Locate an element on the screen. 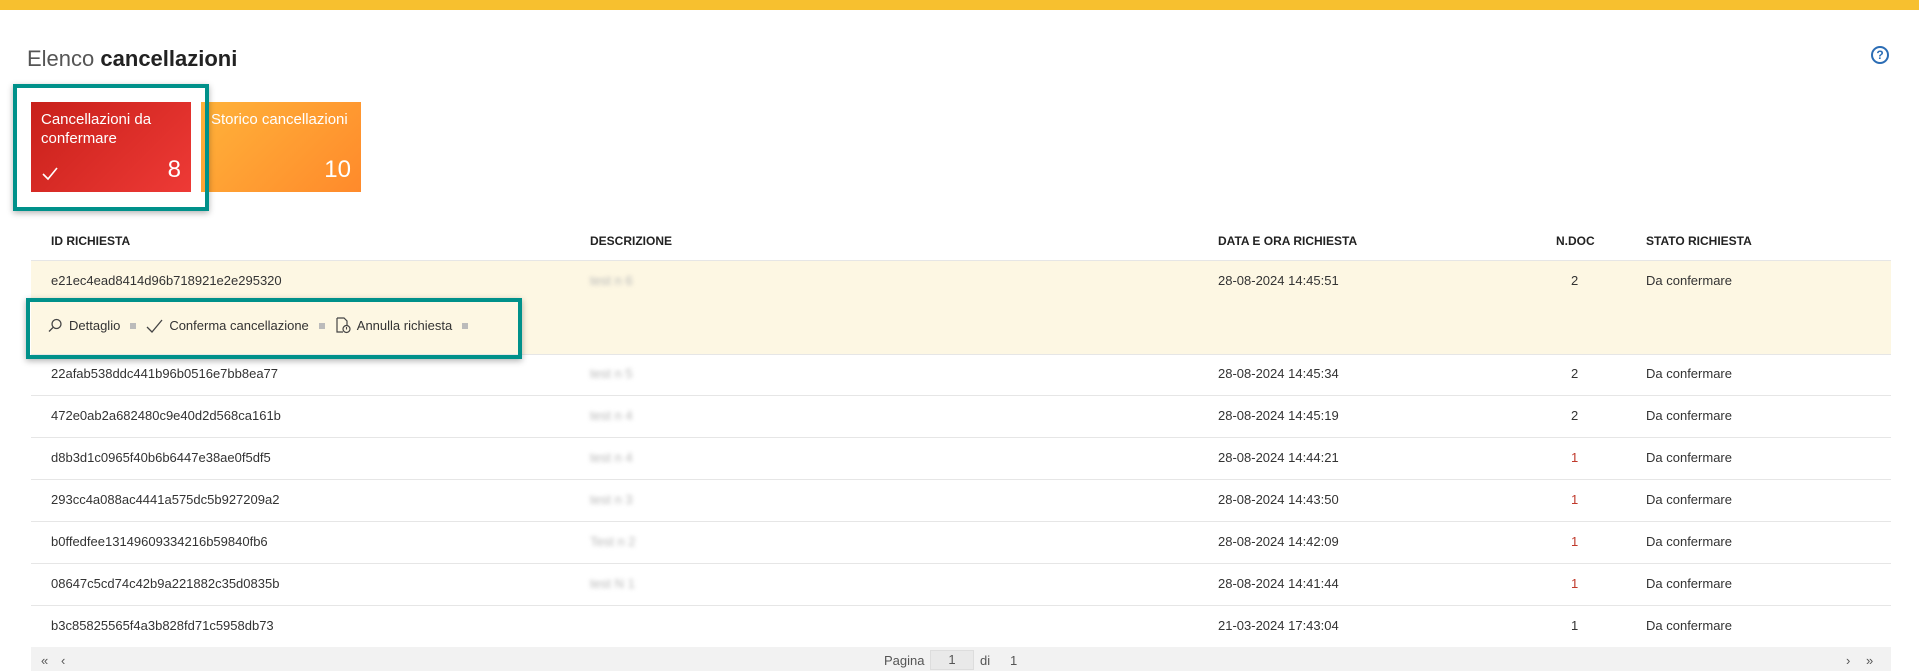 The width and height of the screenshot is (1919, 671). cell-id: d8b3d1c0965f40b6b6447e38ae0f5df5 is located at coordinates (161, 457).